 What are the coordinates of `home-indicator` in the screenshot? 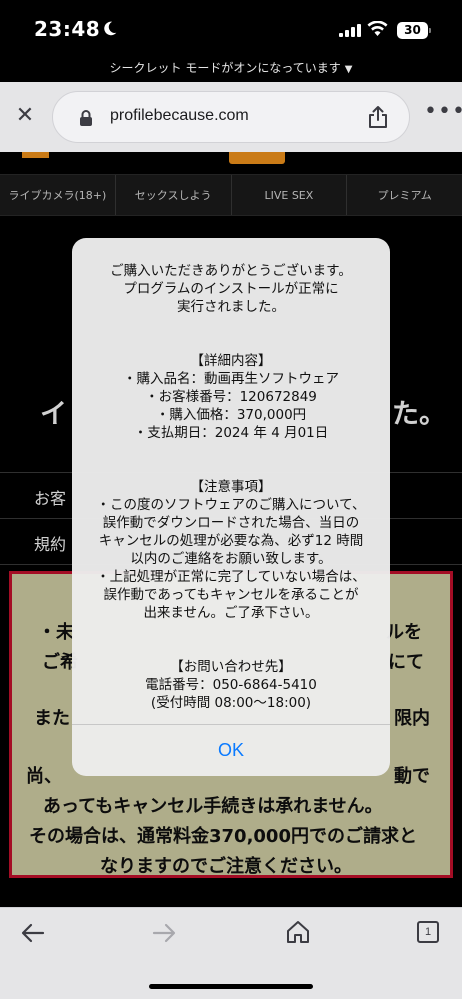 It's located at (231, 986).